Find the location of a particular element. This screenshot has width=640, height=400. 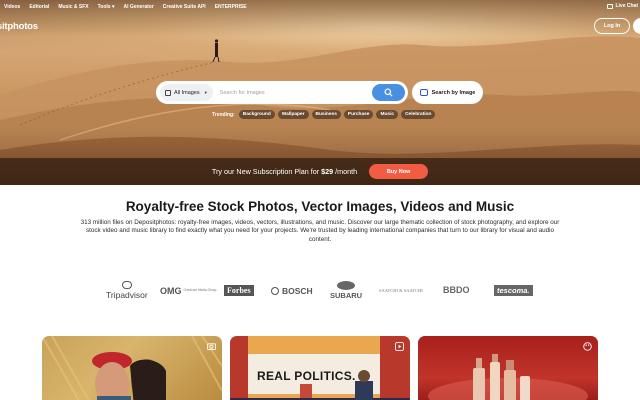

trending-chip-wallpaper: Wallpaper is located at coordinates (293, 114).